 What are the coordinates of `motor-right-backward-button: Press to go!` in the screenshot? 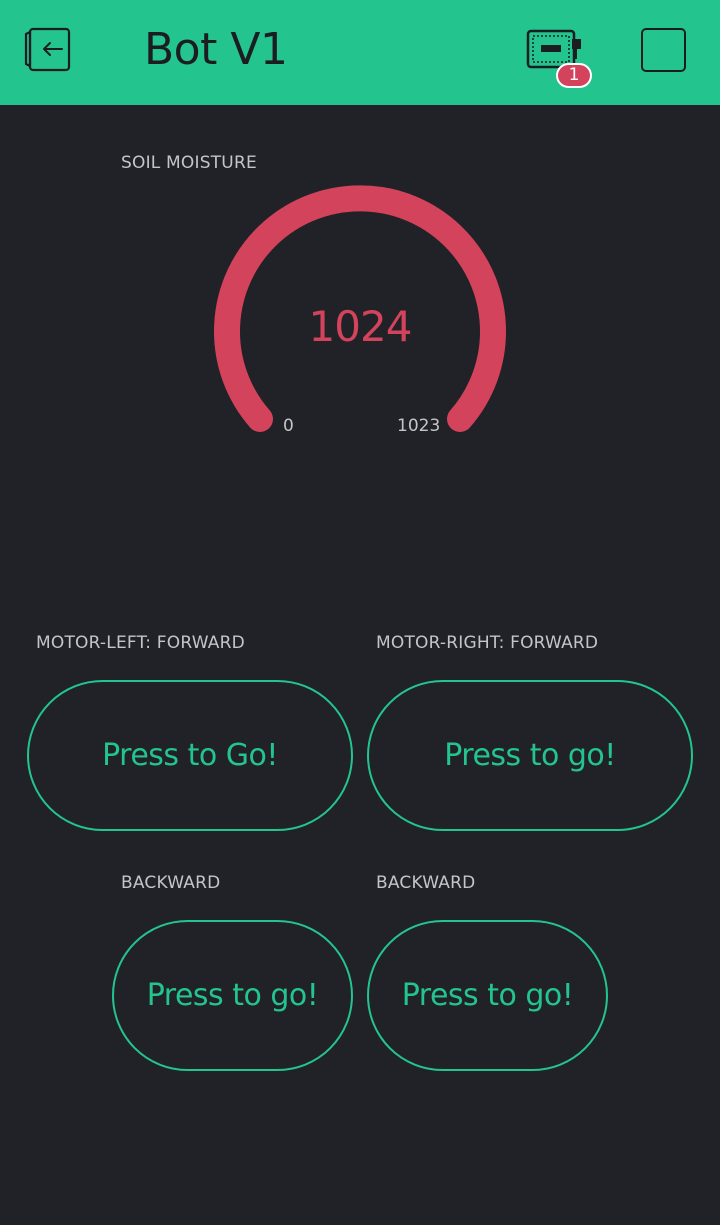 It's located at (487, 995).